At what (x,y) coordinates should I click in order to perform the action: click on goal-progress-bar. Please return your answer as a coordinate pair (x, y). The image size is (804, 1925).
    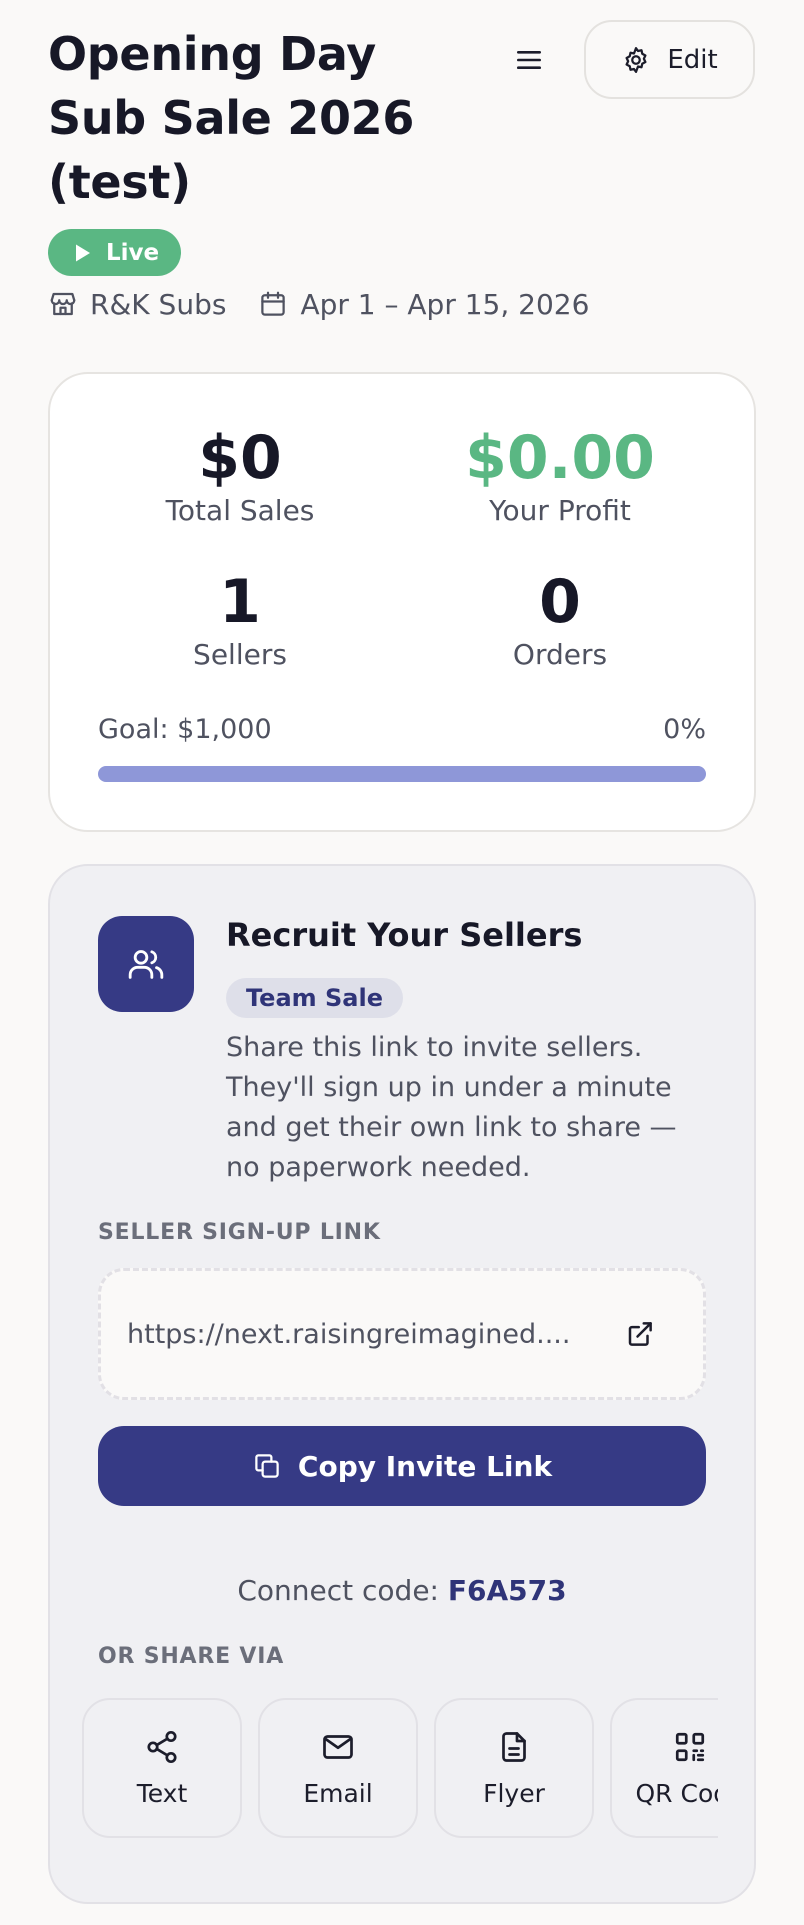
    Looking at the image, I should click on (402, 774).